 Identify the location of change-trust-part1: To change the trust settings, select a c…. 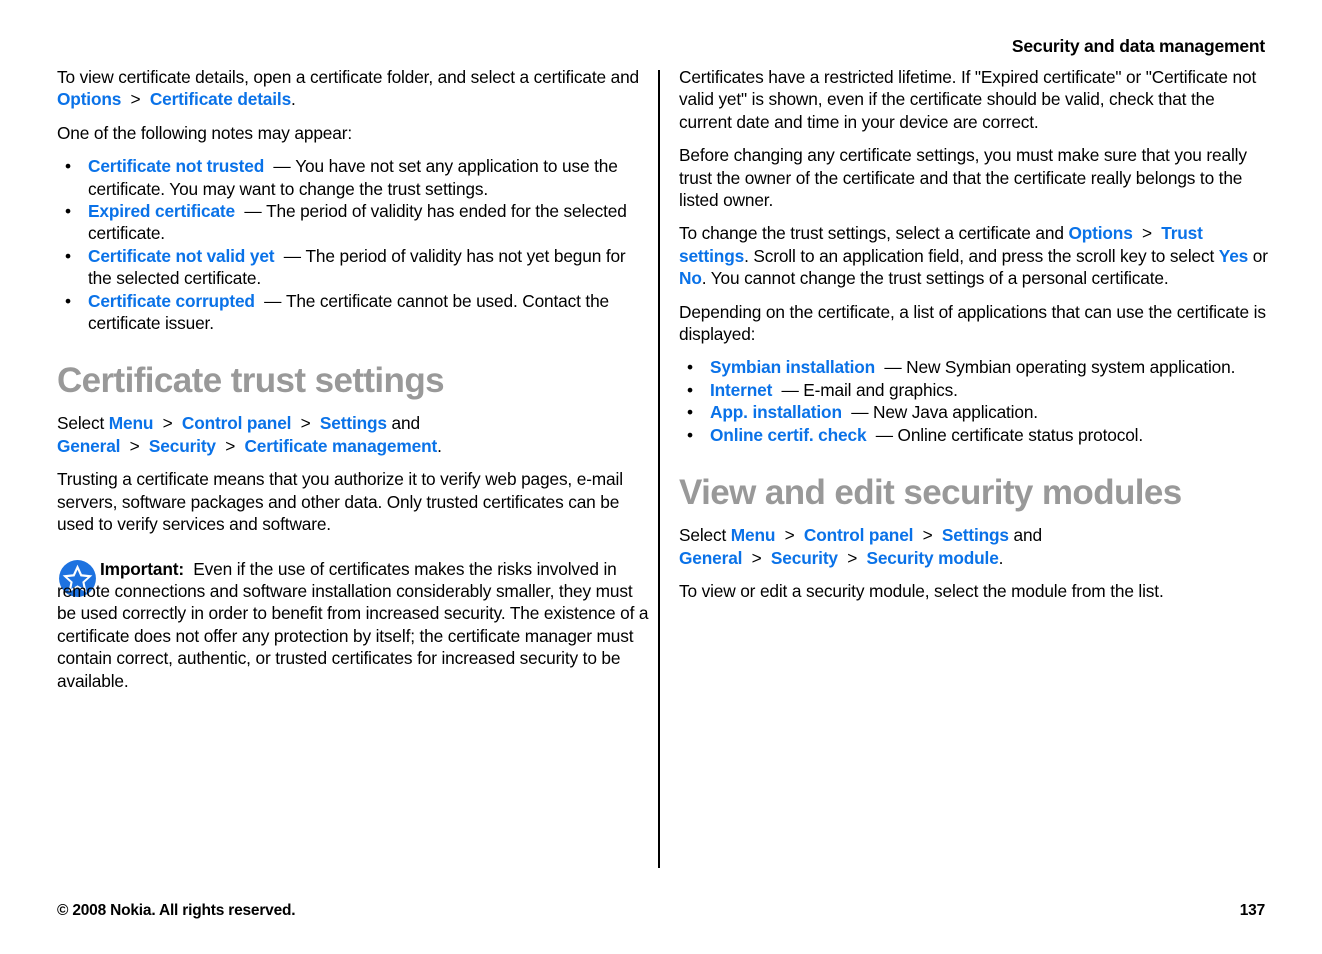
(874, 233).